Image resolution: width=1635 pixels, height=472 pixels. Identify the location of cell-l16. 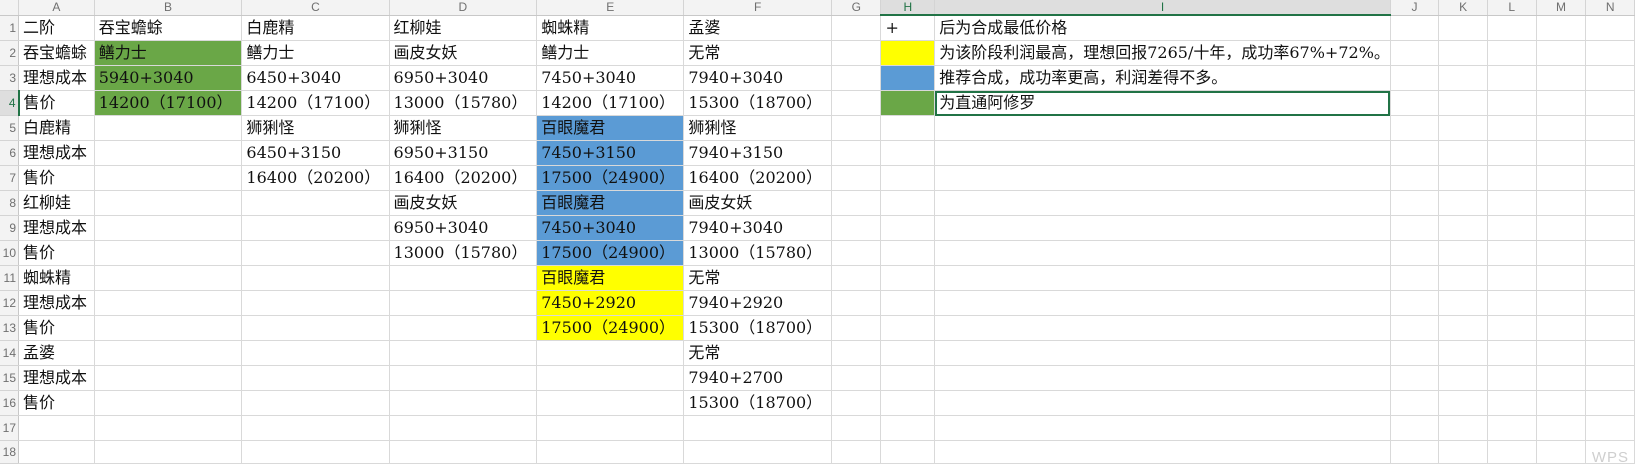
(1512, 403).